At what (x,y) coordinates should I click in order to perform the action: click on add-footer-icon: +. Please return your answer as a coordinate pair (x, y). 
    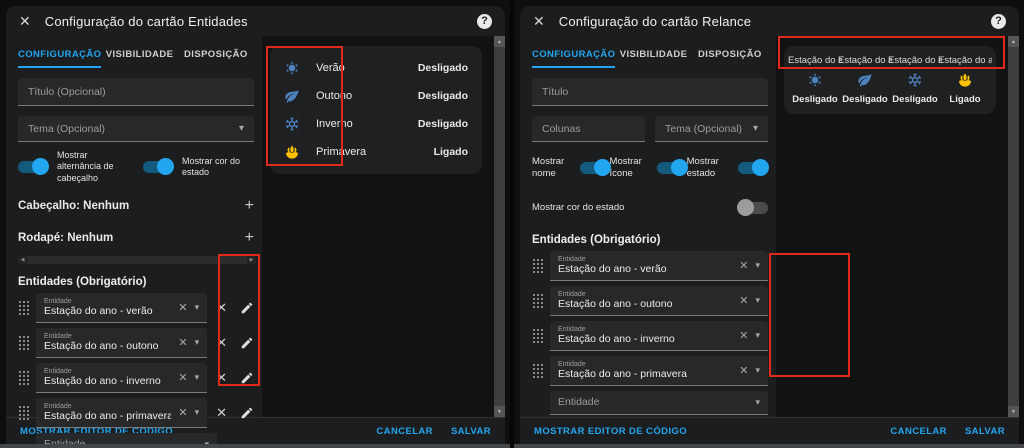
    Looking at the image, I should click on (249, 237).